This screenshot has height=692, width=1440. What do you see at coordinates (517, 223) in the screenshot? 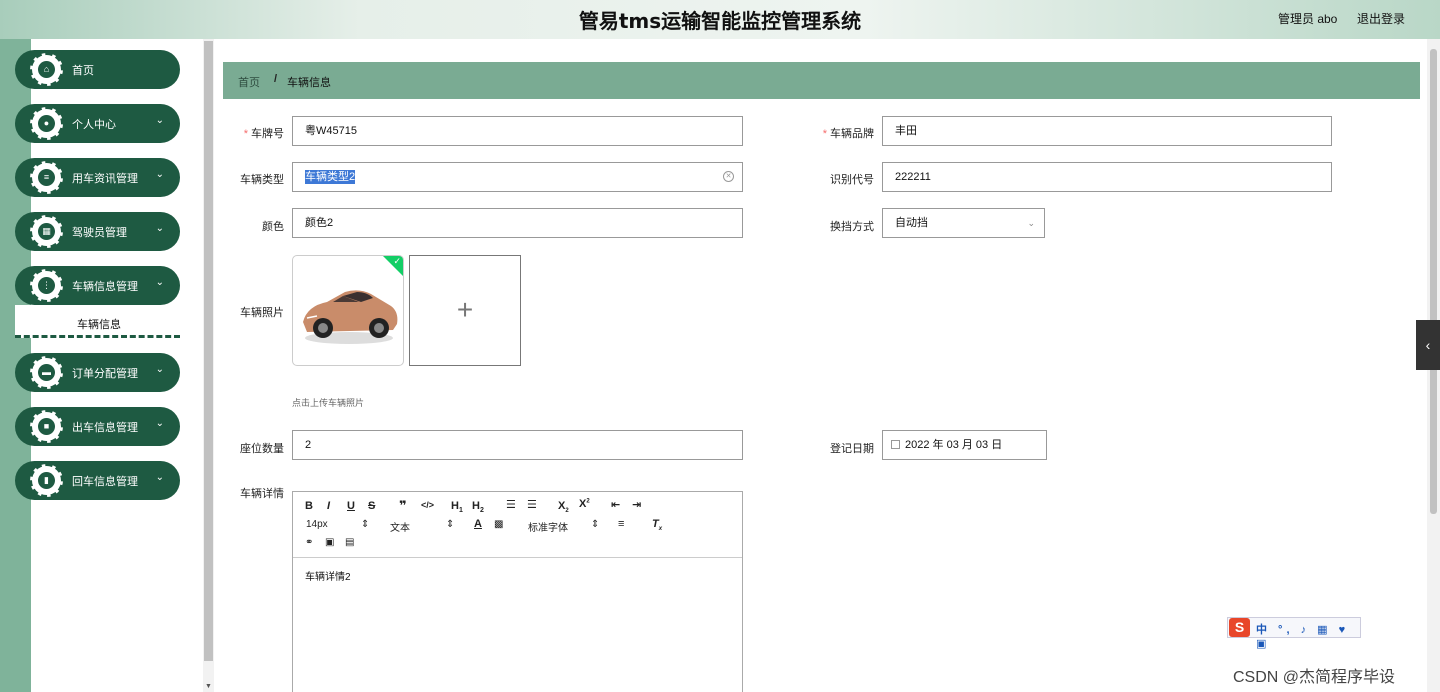
I see `color-input: 颜色2` at bounding box center [517, 223].